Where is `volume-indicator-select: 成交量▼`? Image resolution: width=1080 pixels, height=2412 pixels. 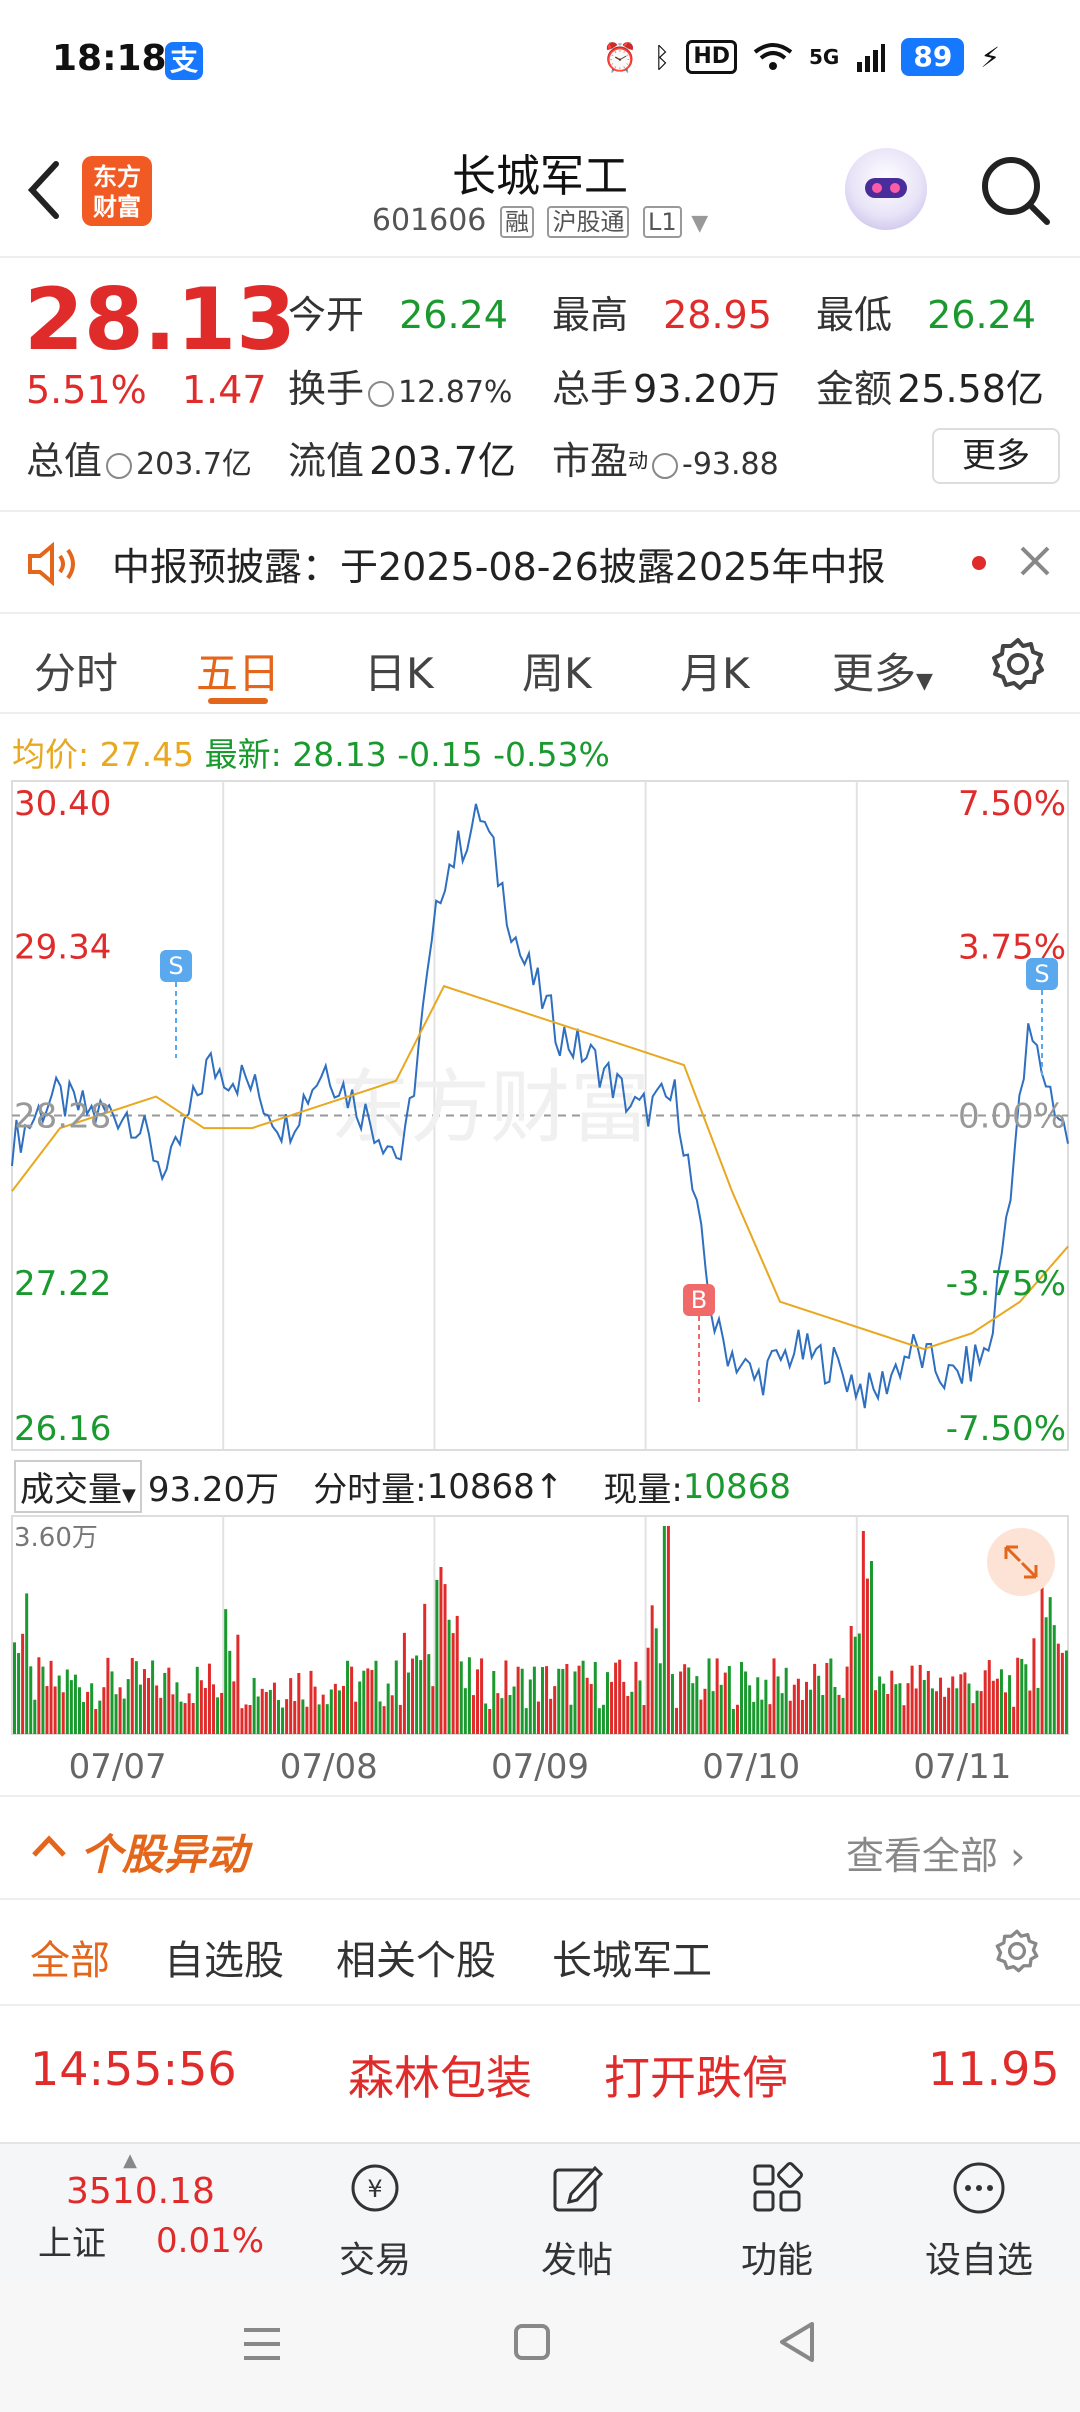
volume-indicator-select: 成交量▼ is located at coordinates (78, 1486).